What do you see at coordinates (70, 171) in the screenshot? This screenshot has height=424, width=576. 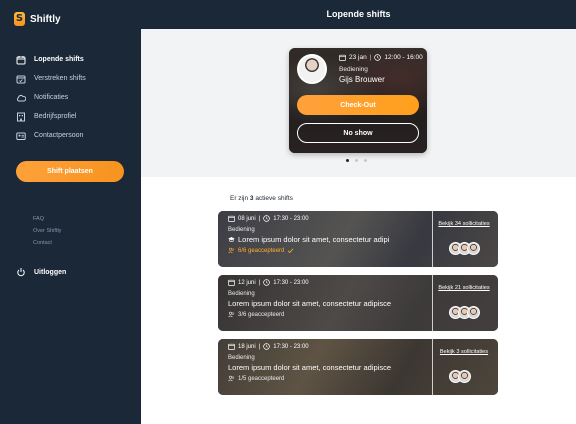 I see `shift-plaatsen-button: Shift plaatsen` at bounding box center [70, 171].